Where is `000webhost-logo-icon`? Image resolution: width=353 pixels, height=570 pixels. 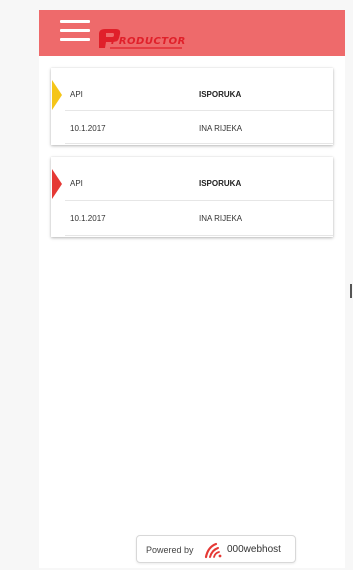 000webhost-logo-icon is located at coordinates (213, 550).